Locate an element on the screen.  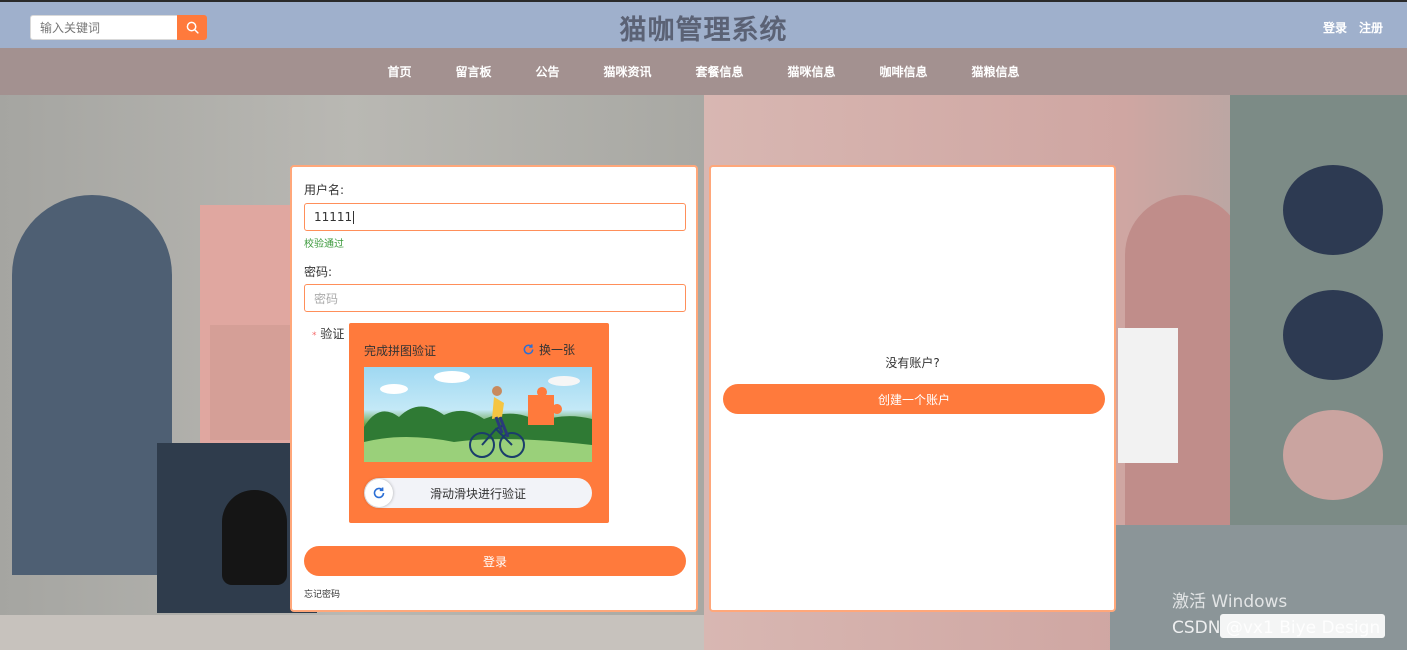
csdn-watermark: CSDN @vx1 Biye Design is located at coordinates (1276, 628).